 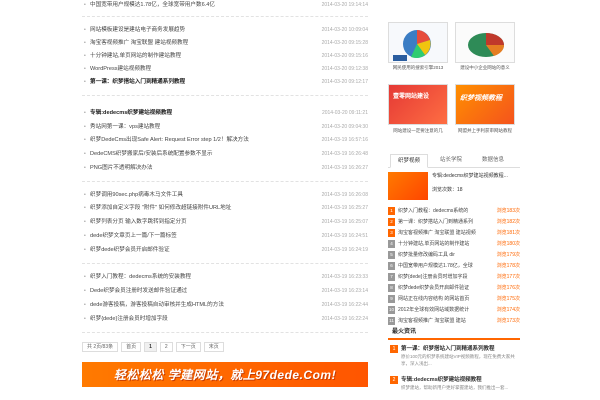 I want to click on article-title: PNG图片不透明解决办法, so click(x=200, y=168).